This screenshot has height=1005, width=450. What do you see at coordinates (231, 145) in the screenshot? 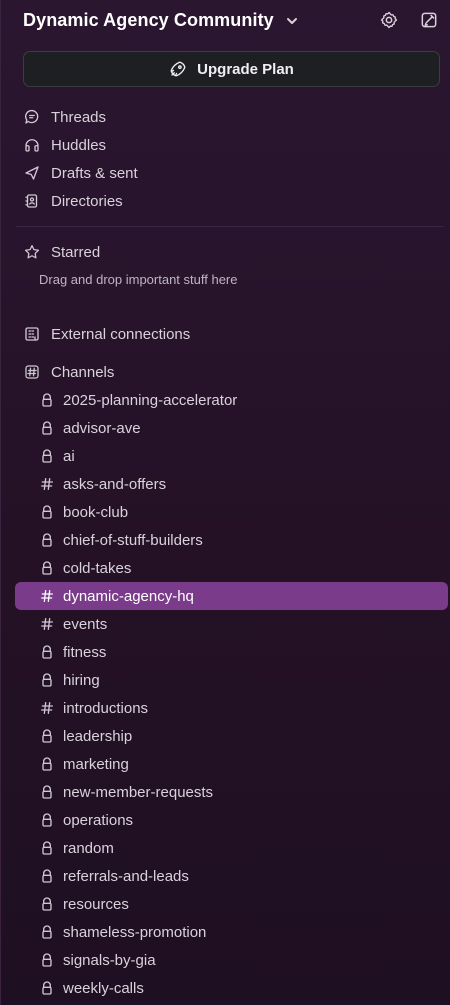
I see `nav-item-huddles: Huddles` at bounding box center [231, 145].